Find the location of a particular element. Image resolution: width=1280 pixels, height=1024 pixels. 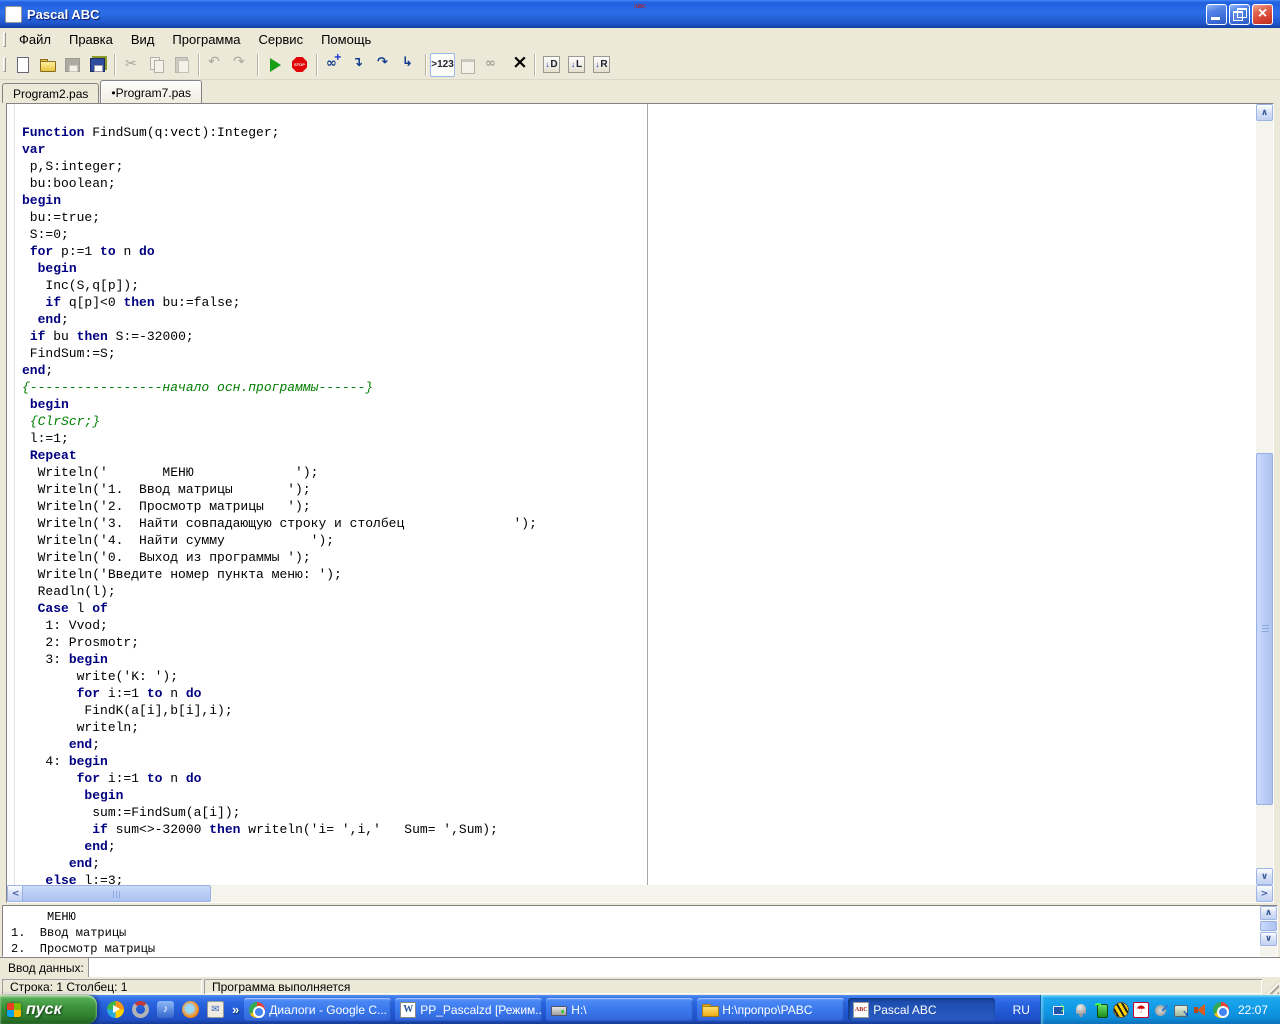

paste-button is located at coordinates (181, 65).